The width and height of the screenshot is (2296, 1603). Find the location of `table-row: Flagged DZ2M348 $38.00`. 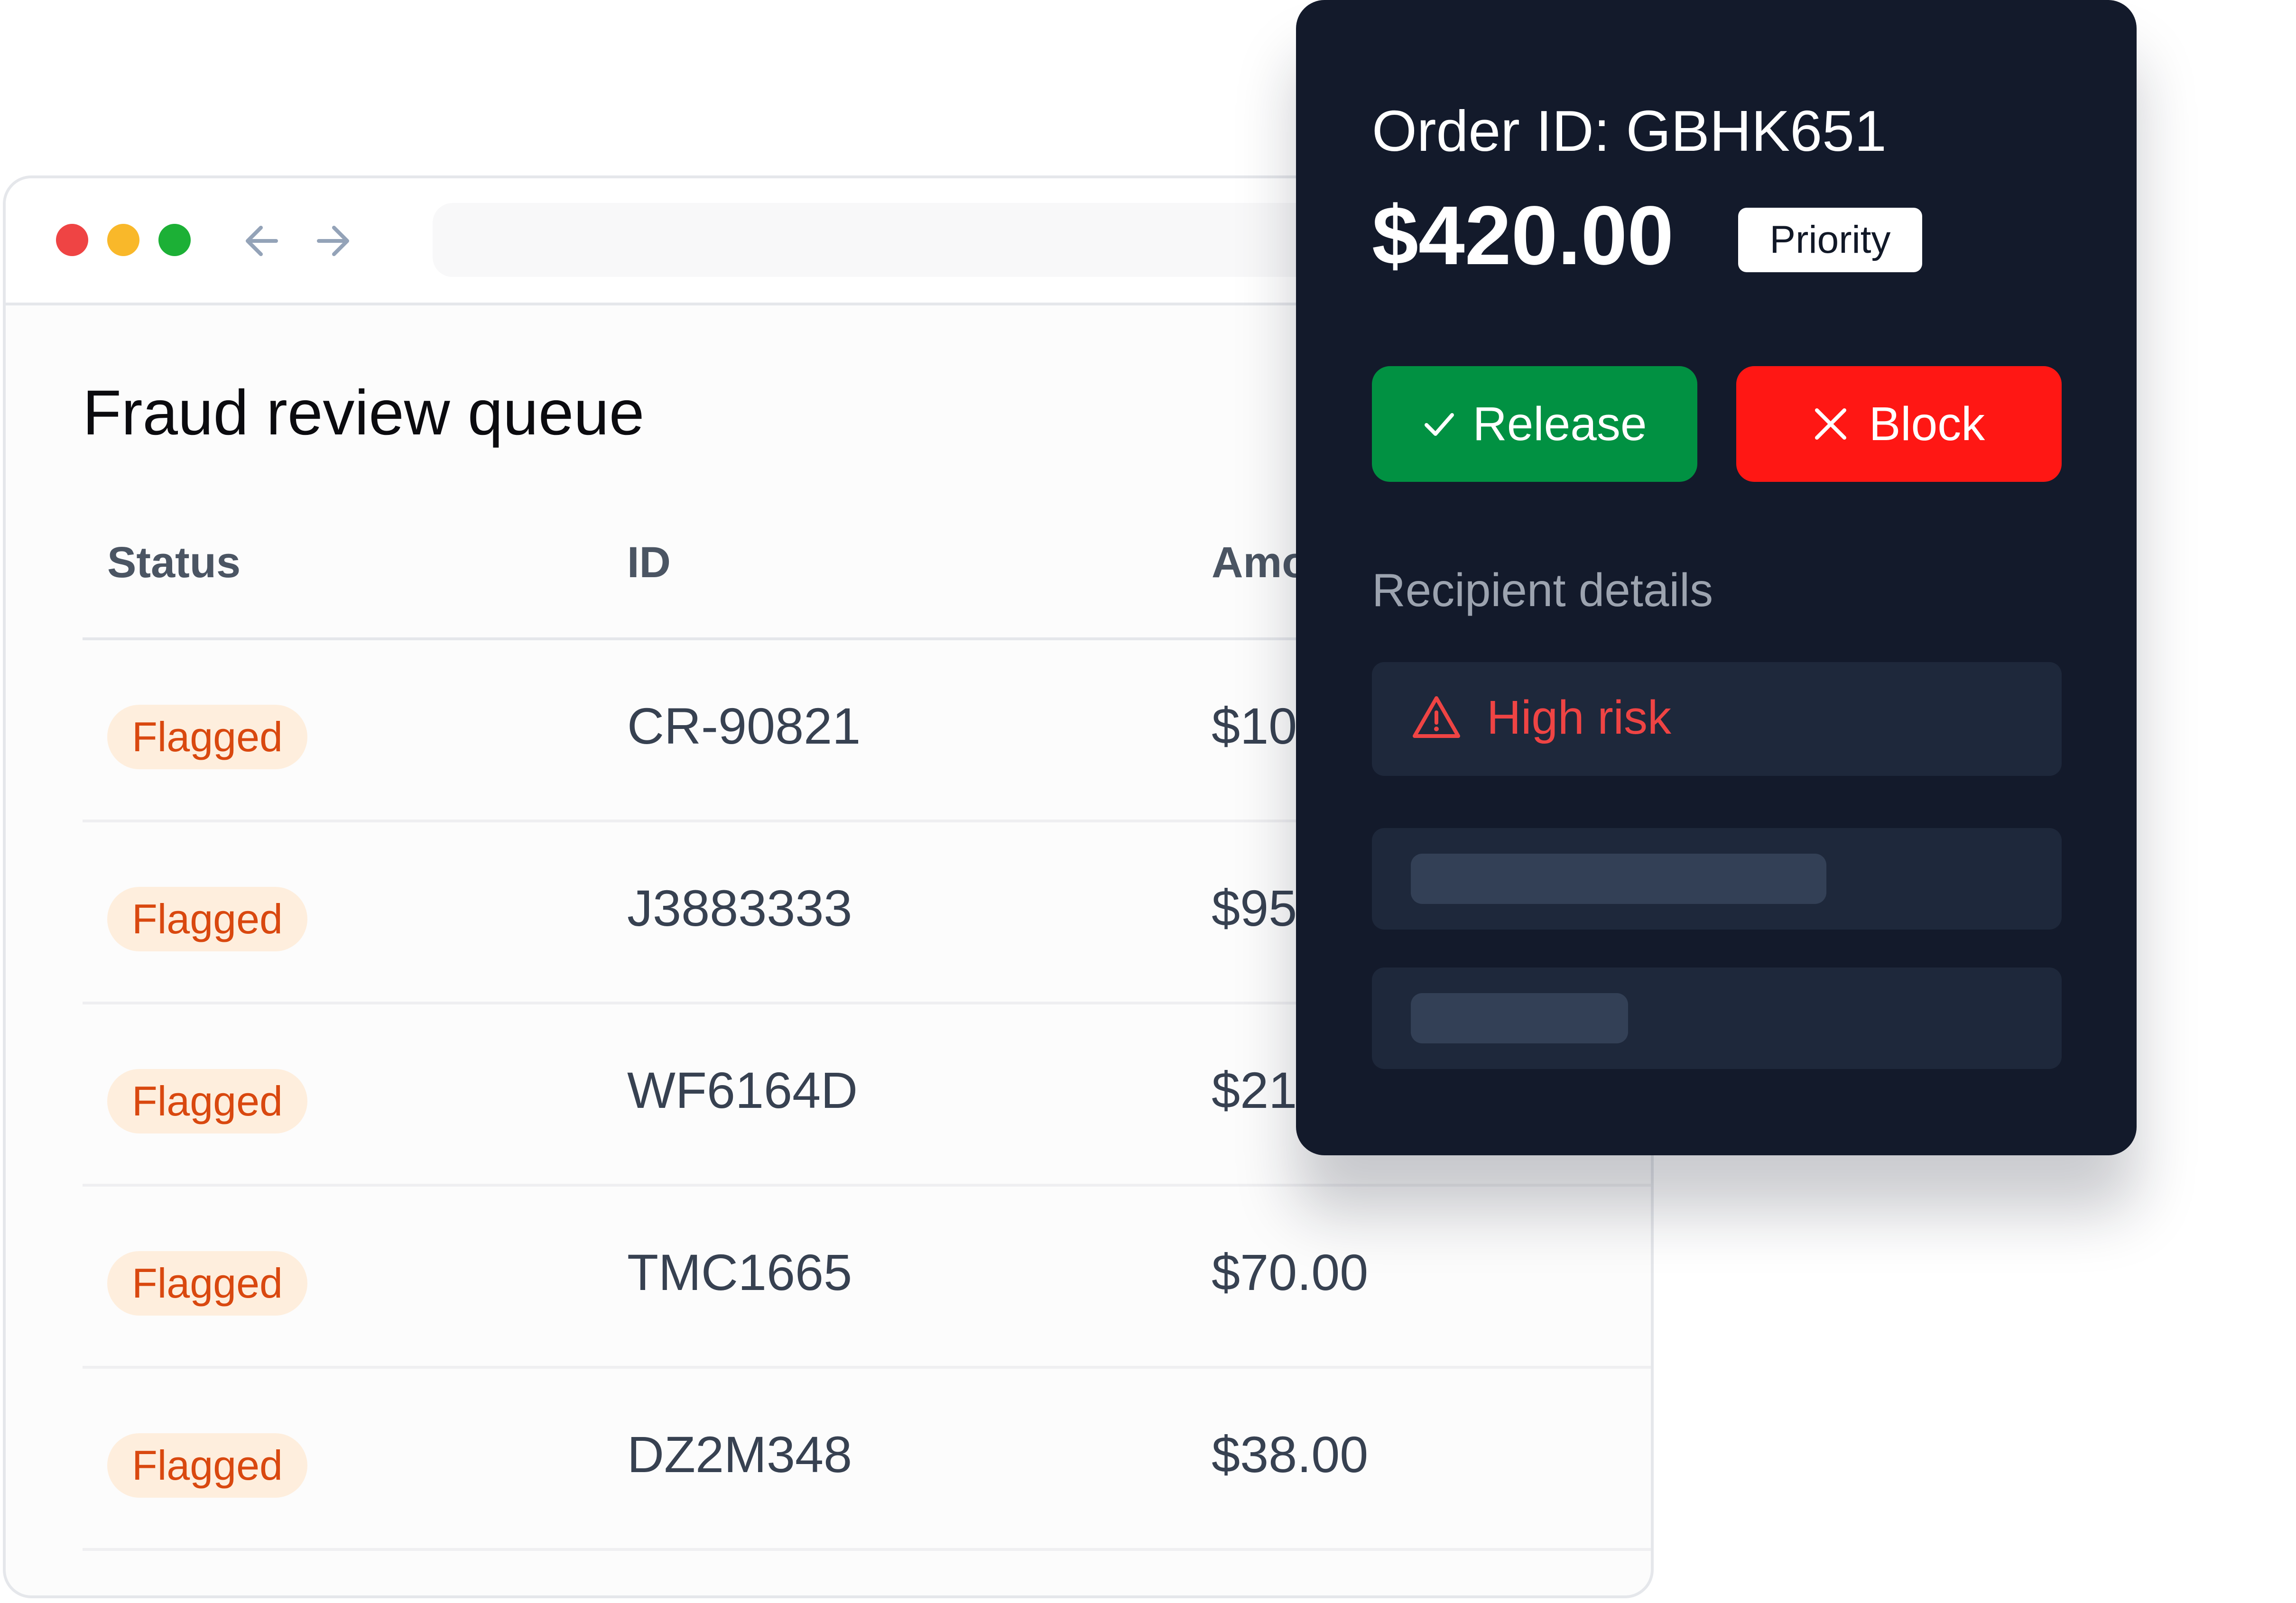

table-row: Flagged DZ2M348 $38.00 is located at coordinates (828, 1459).